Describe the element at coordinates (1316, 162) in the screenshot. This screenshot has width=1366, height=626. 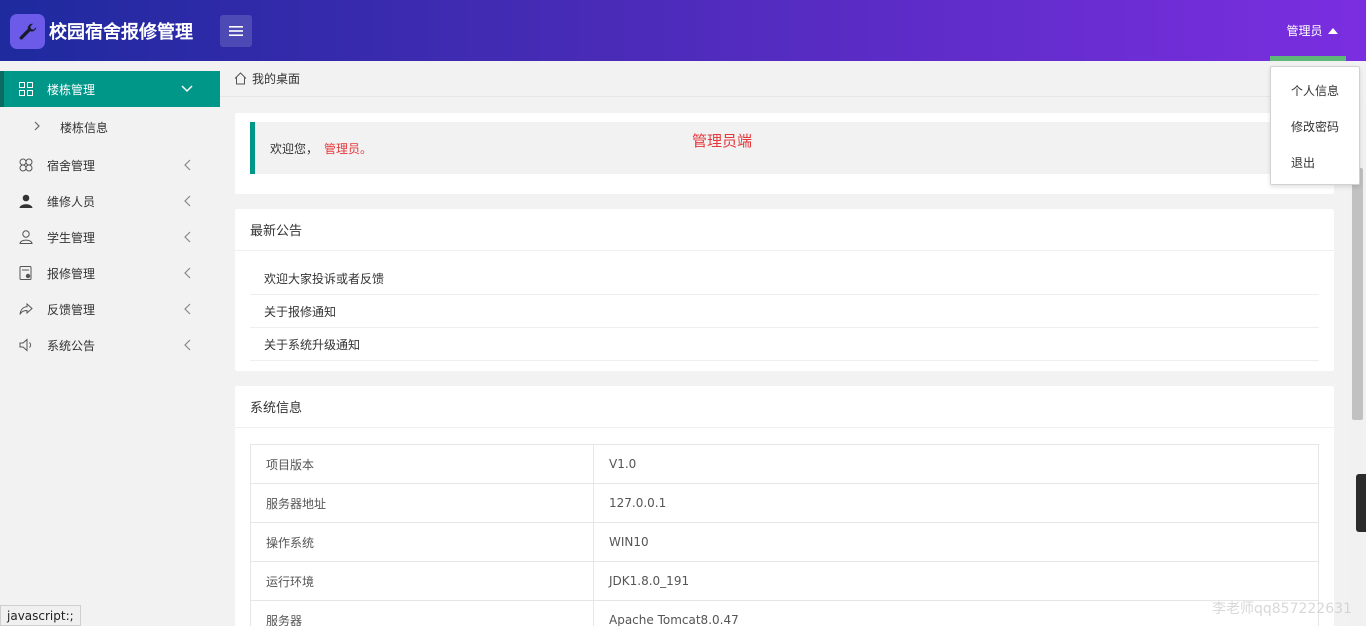
I see `dropdown-logout: 退出` at that location.